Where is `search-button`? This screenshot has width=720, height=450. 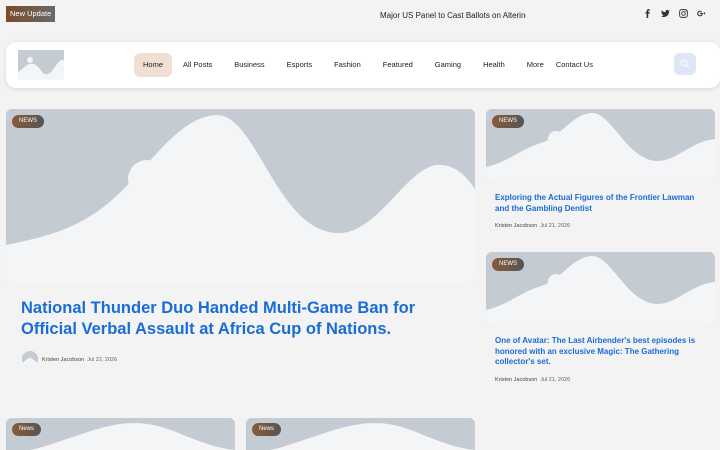
search-button is located at coordinates (685, 64).